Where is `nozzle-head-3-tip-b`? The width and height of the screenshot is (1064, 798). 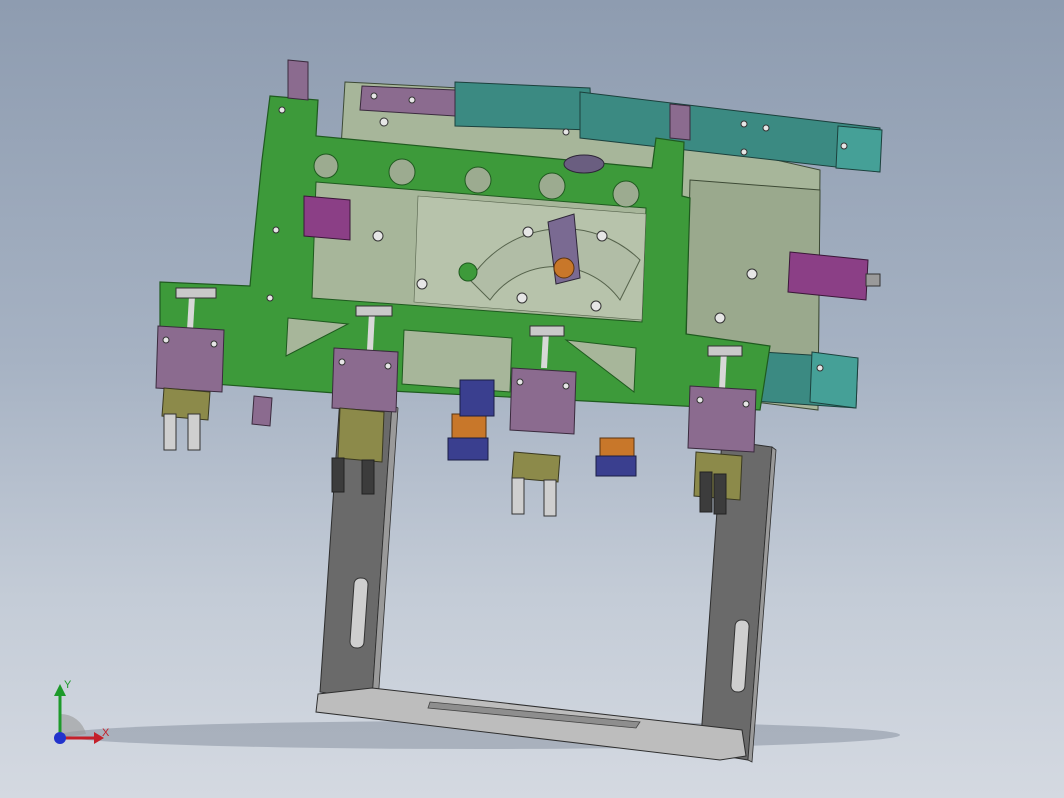 nozzle-head-3-tip-b is located at coordinates (550, 498).